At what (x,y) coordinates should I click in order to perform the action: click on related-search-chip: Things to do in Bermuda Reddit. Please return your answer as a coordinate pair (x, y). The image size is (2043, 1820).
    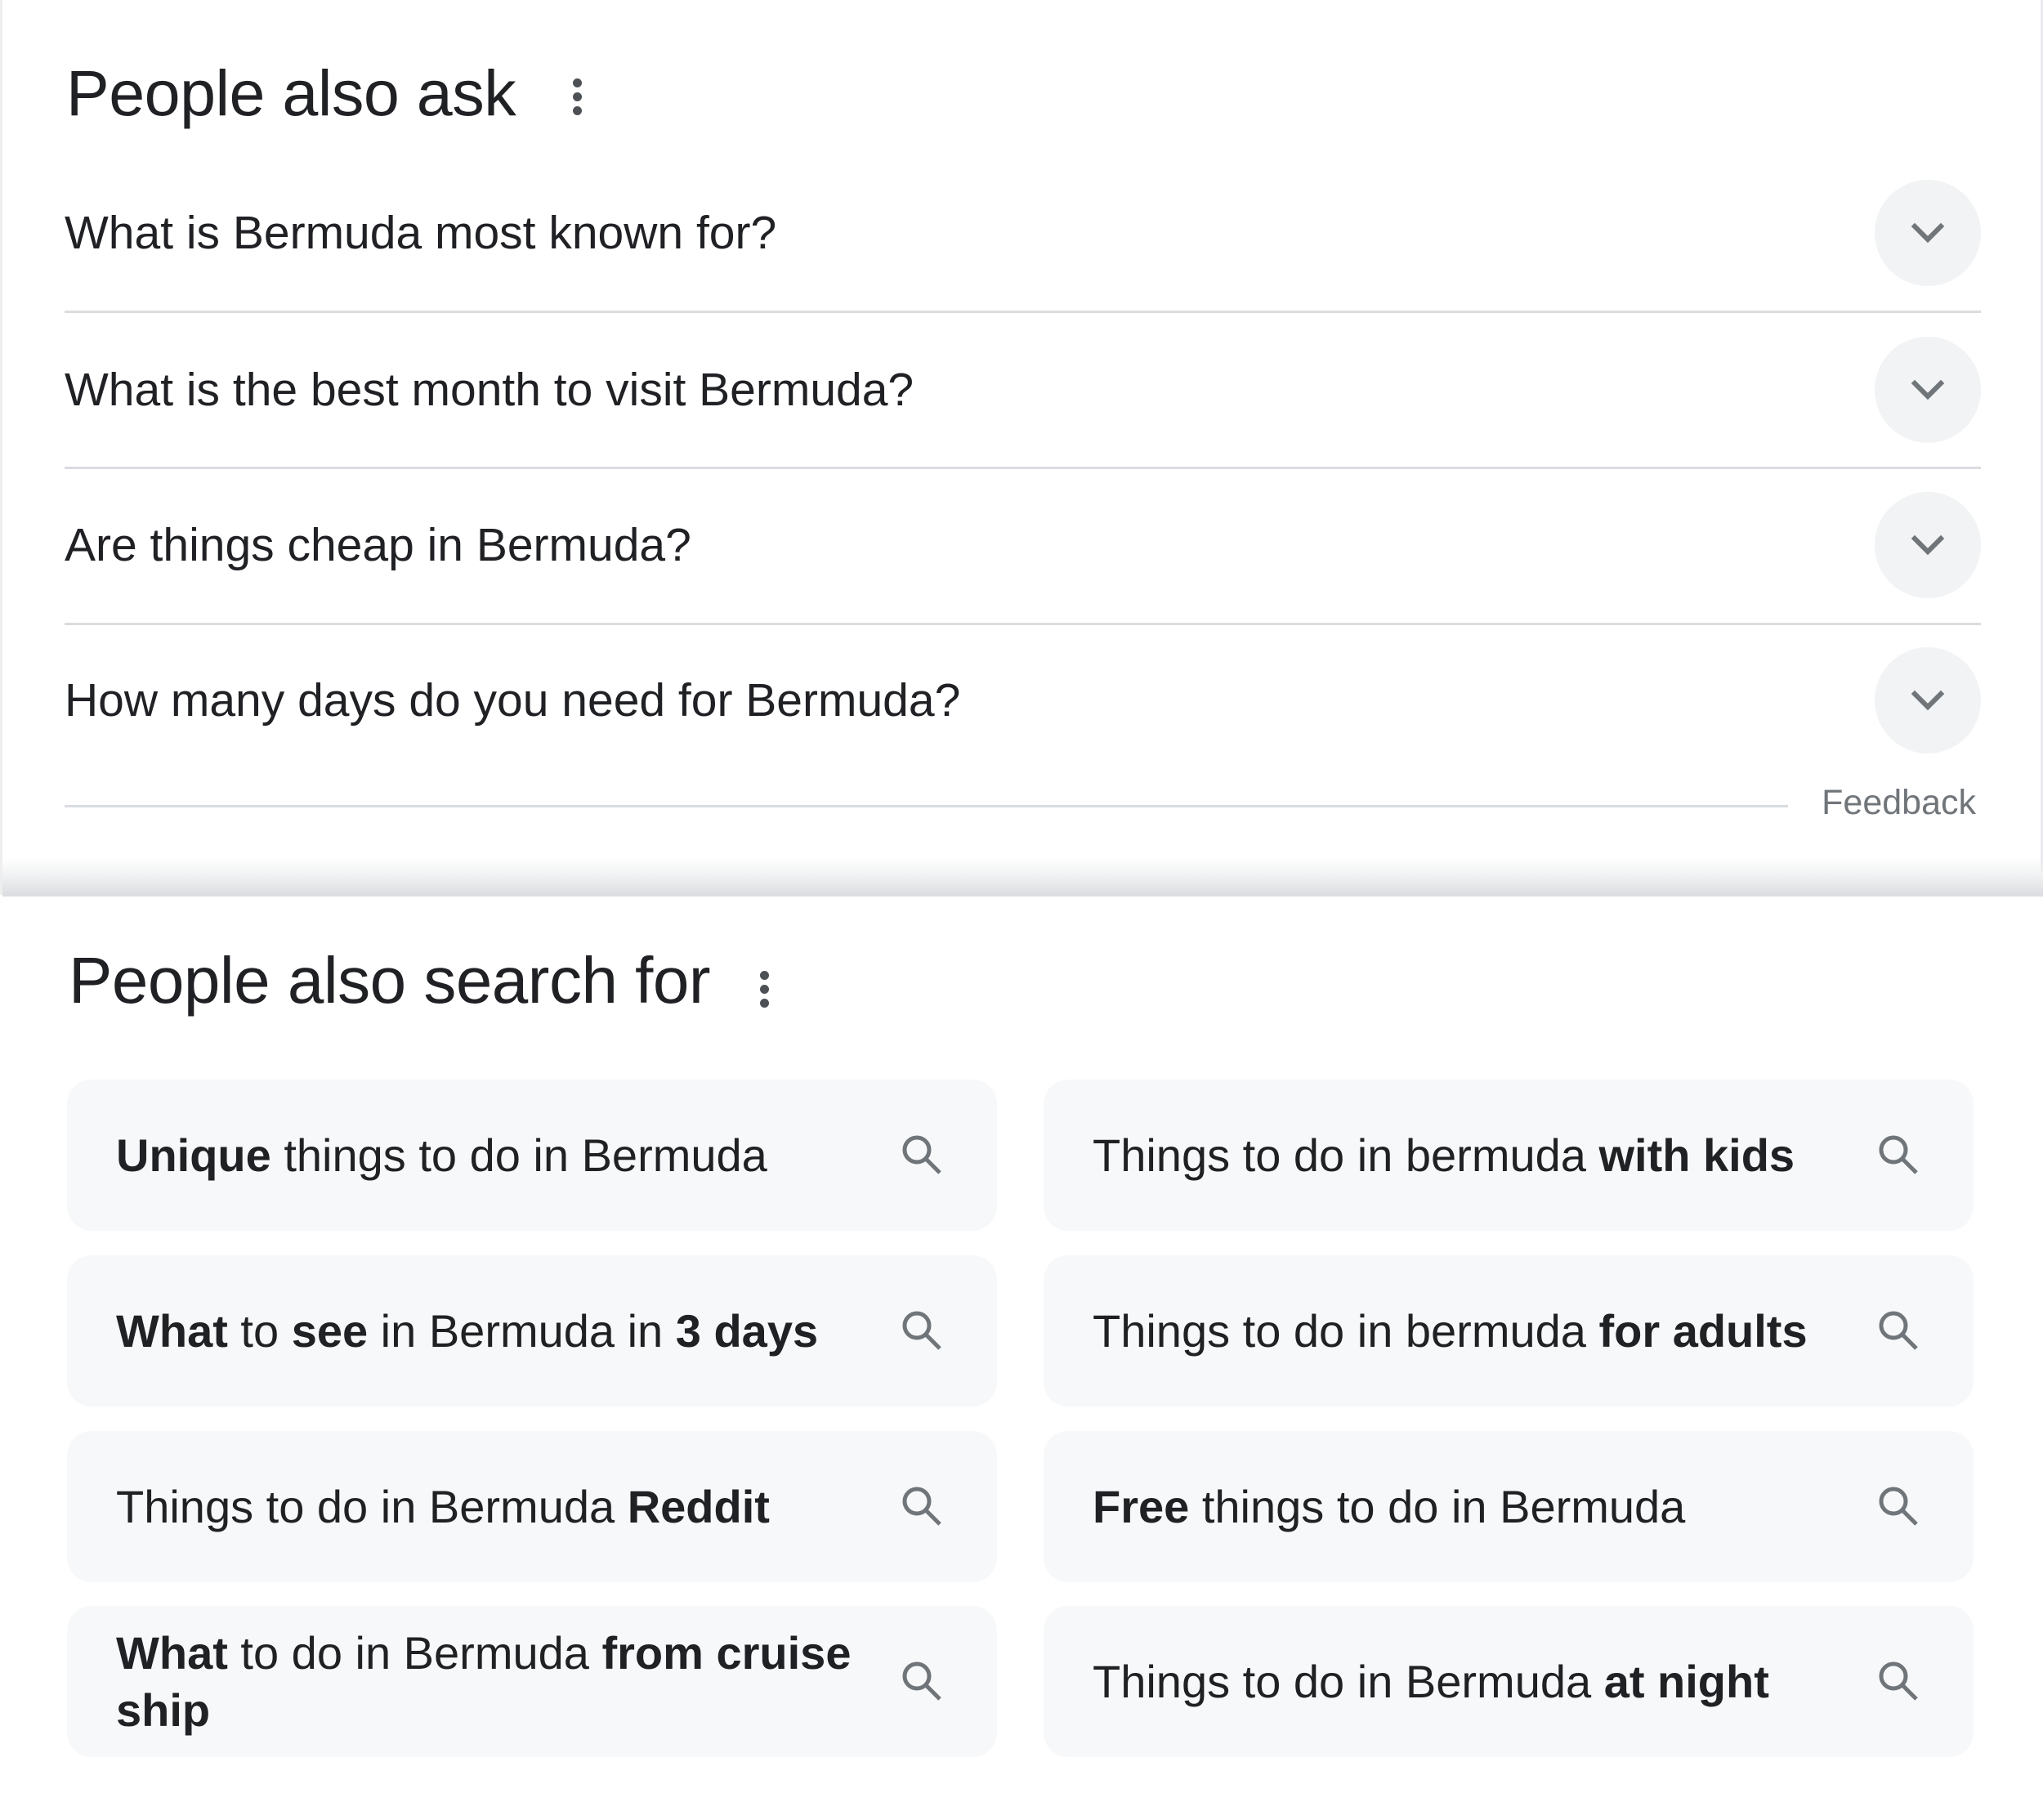
    Looking at the image, I should click on (532, 1506).